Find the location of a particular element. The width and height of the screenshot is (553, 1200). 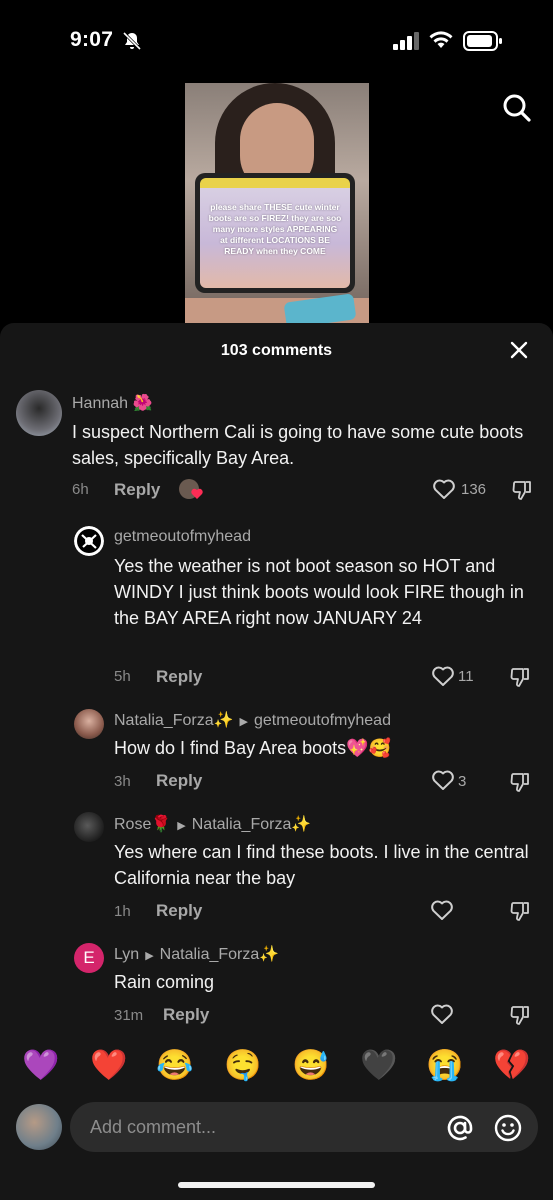

emoji-black-heart: 🖤 is located at coordinates (378, 1066).